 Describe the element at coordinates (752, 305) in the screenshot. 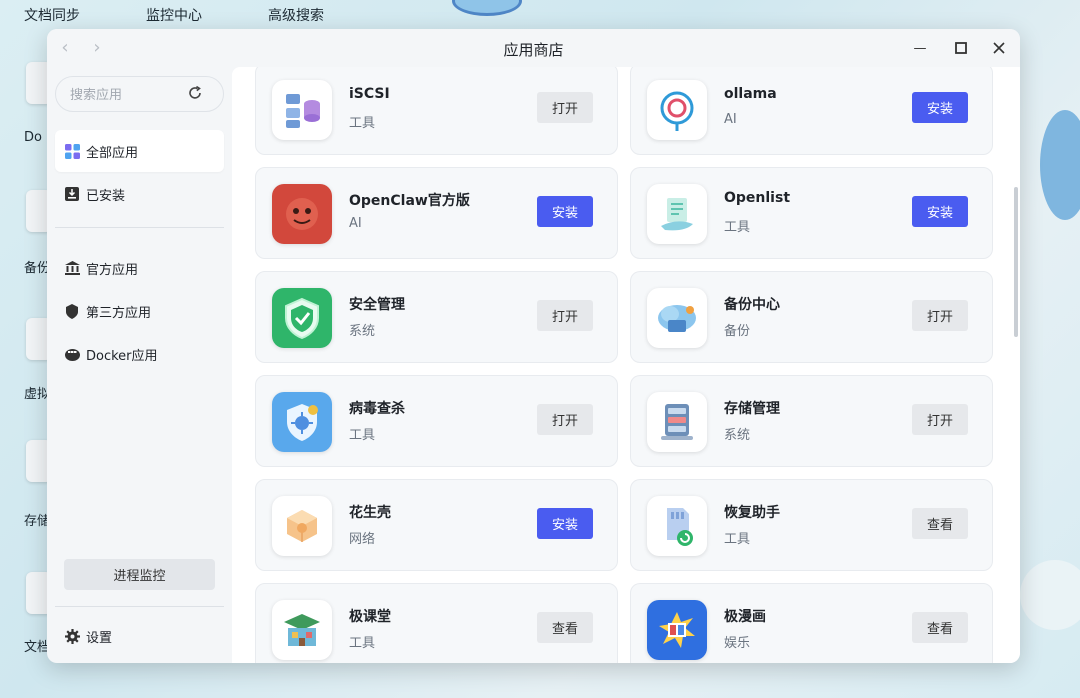

I see `app-name: 备份中心` at that location.